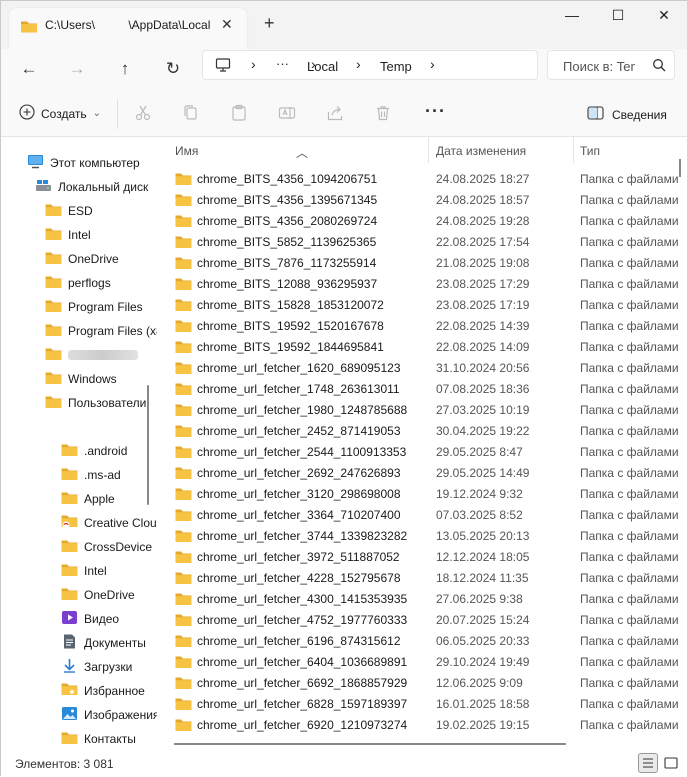 This screenshot has width=687, height=777. What do you see at coordinates (83, 163) in the screenshot?
I see `sidebar-item: Этот компьютер` at bounding box center [83, 163].